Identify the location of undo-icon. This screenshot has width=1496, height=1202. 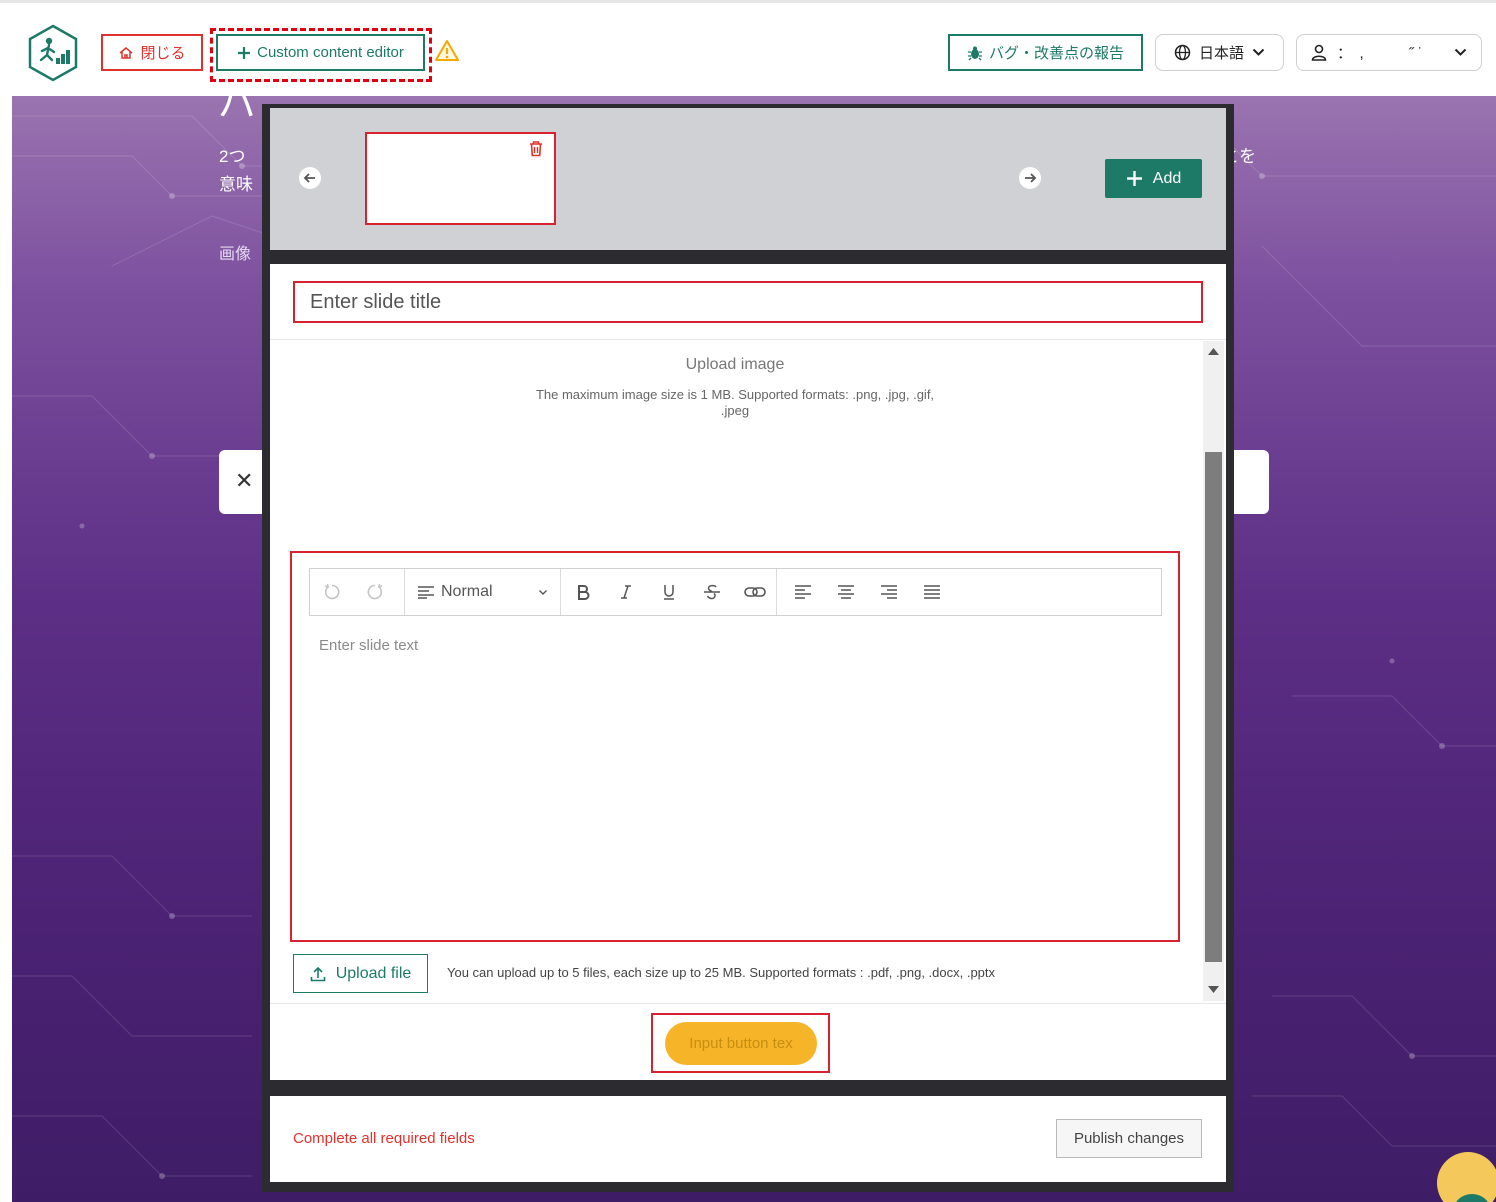
(331, 591).